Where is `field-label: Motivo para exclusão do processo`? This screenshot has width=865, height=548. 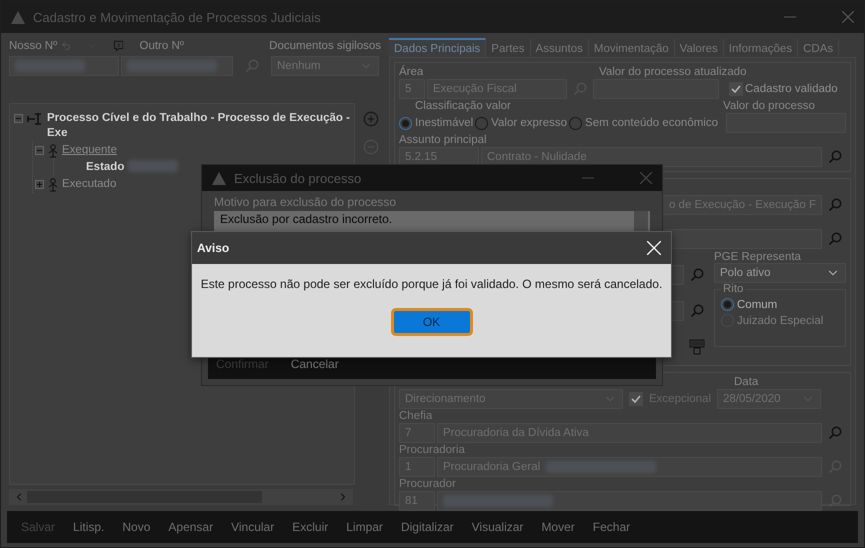
field-label: Motivo para exclusão do processo is located at coordinates (306, 202).